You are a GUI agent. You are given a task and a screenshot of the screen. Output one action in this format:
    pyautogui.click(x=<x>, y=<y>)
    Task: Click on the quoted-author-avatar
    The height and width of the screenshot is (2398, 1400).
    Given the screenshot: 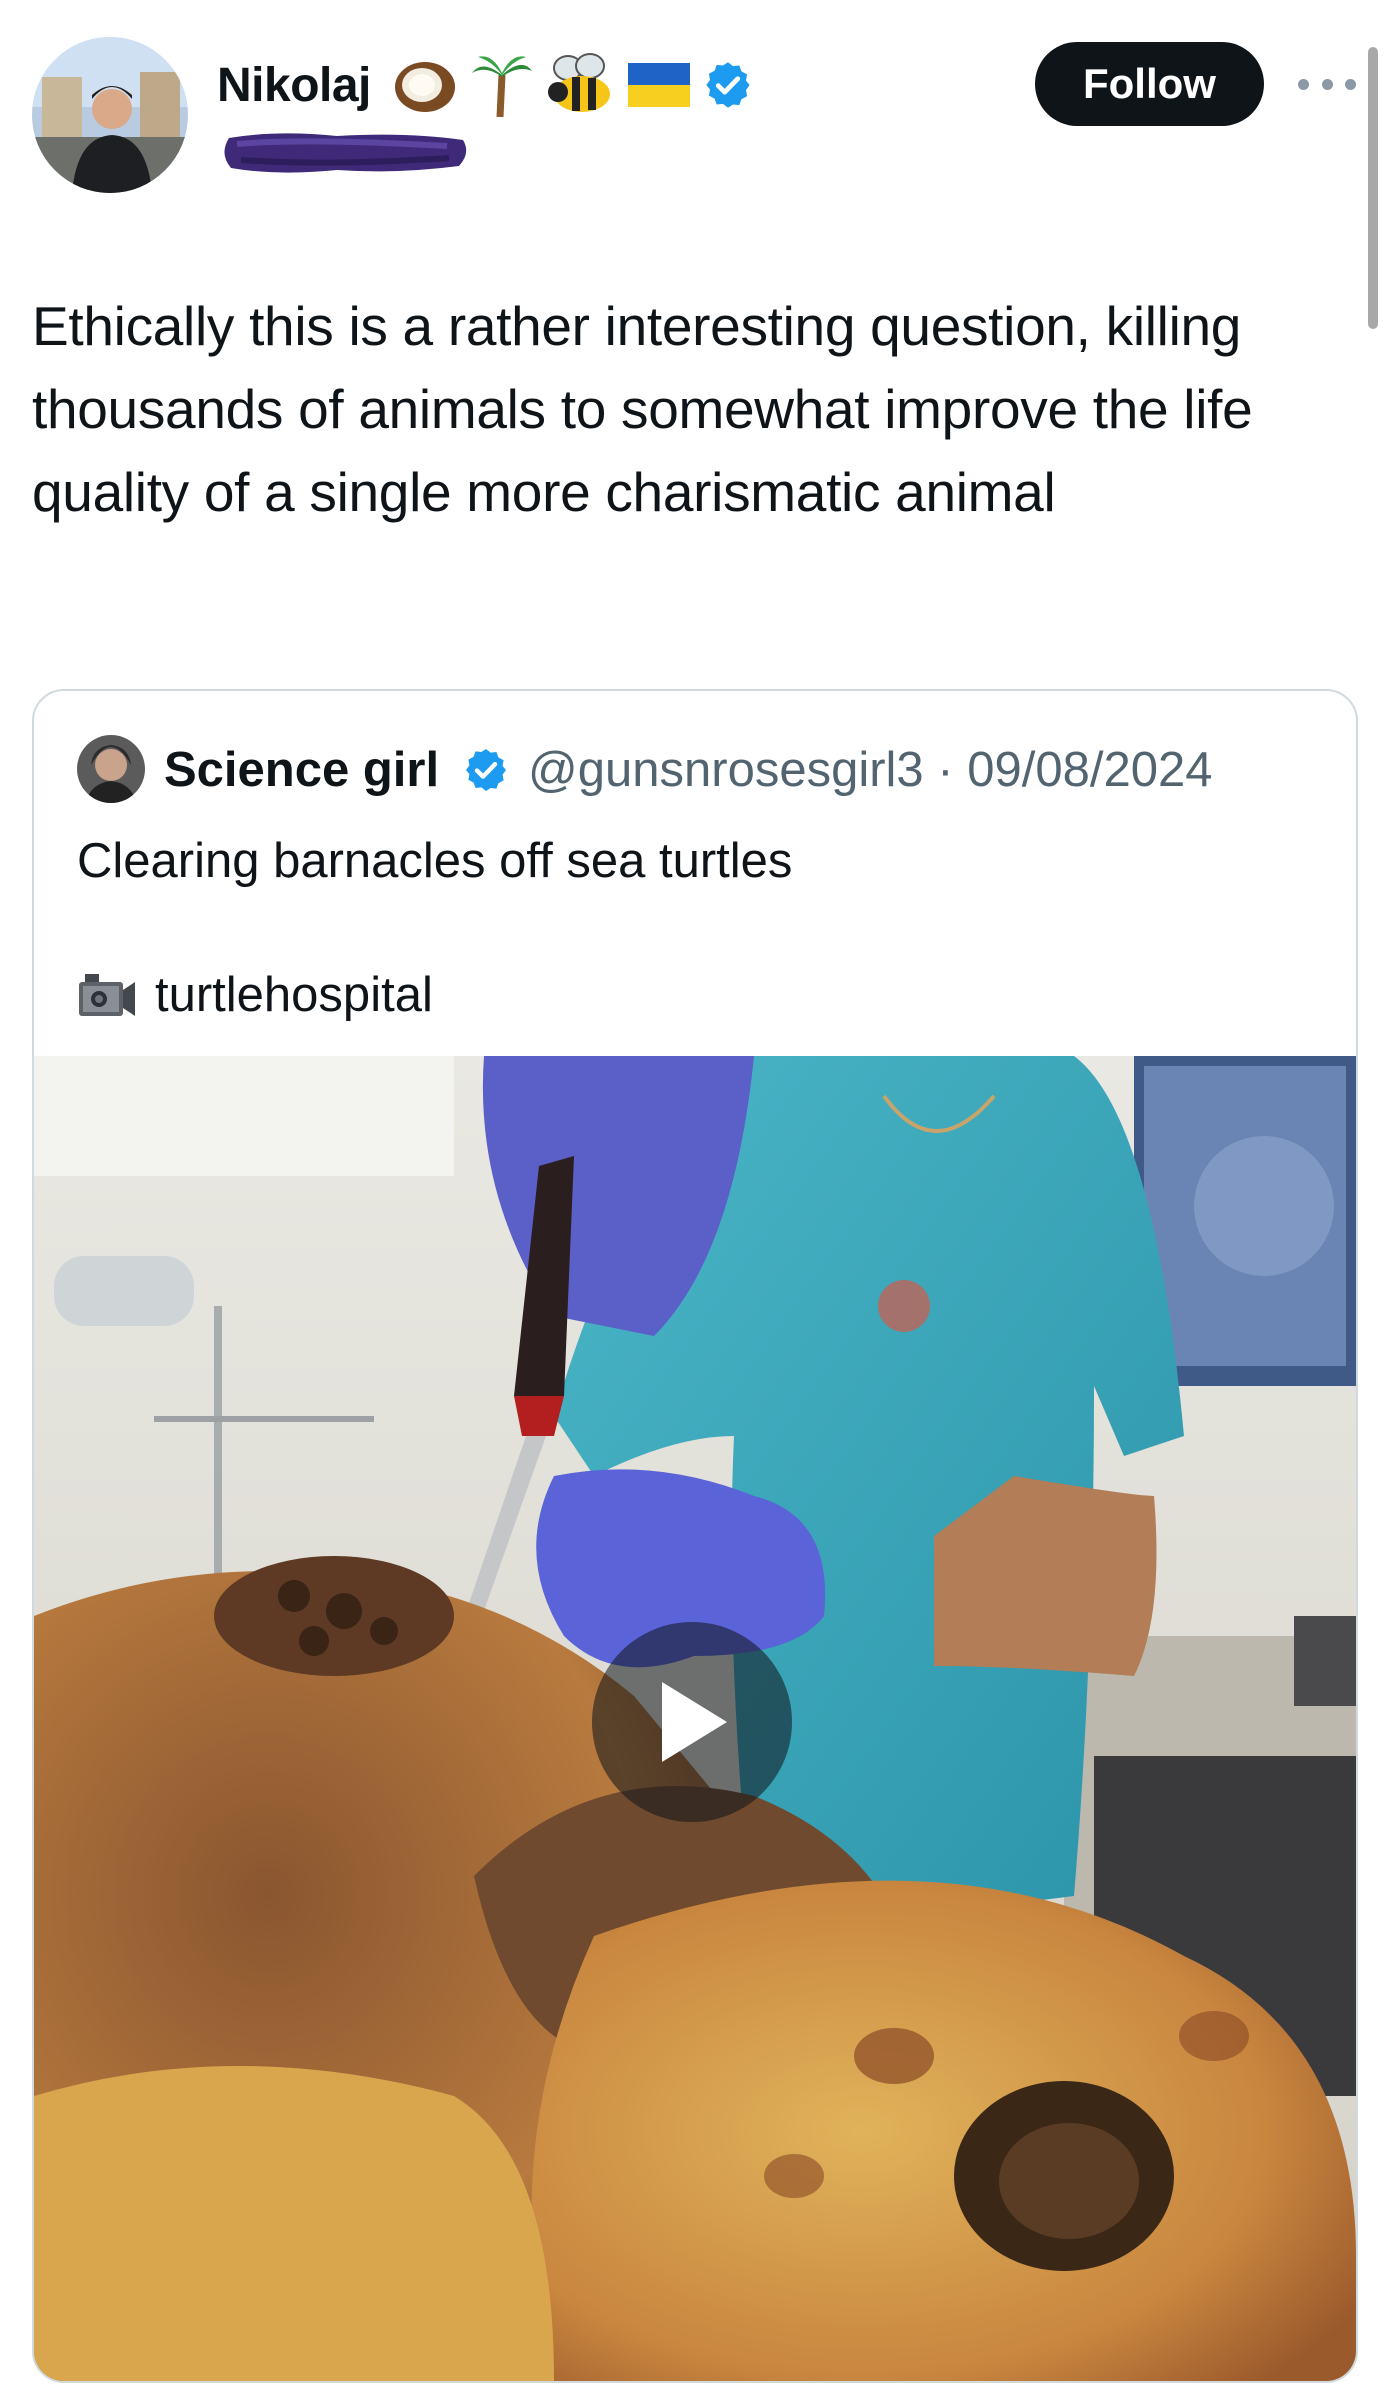 What is the action you would take?
    pyautogui.click(x=111, y=769)
    